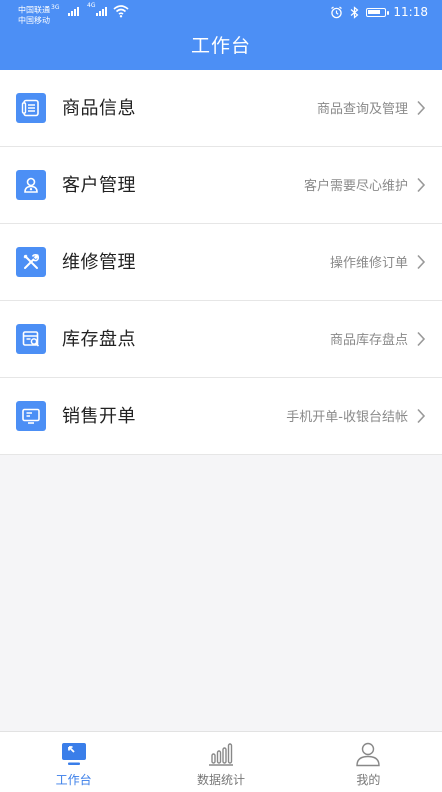  What do you see at coordinates (31, 262) in the screenshot?
I see `tools-icon` at bounding box center [31, 262].